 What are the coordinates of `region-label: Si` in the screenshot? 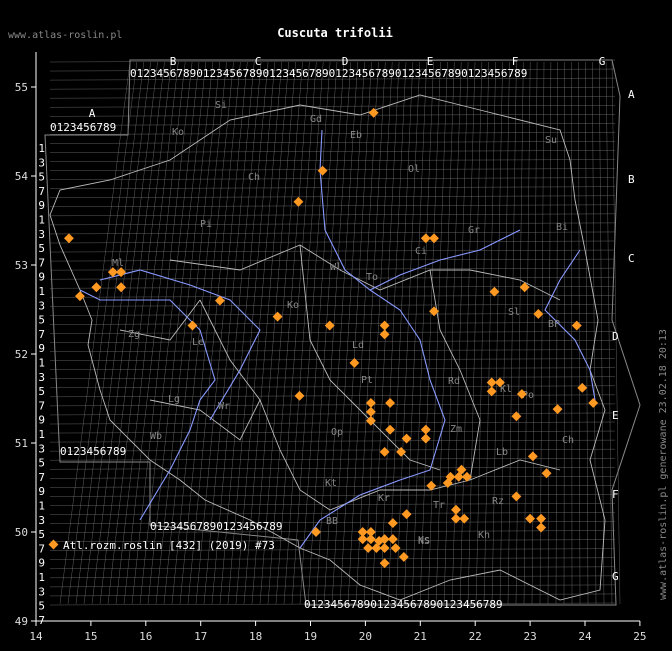 It's located at (221, 105).